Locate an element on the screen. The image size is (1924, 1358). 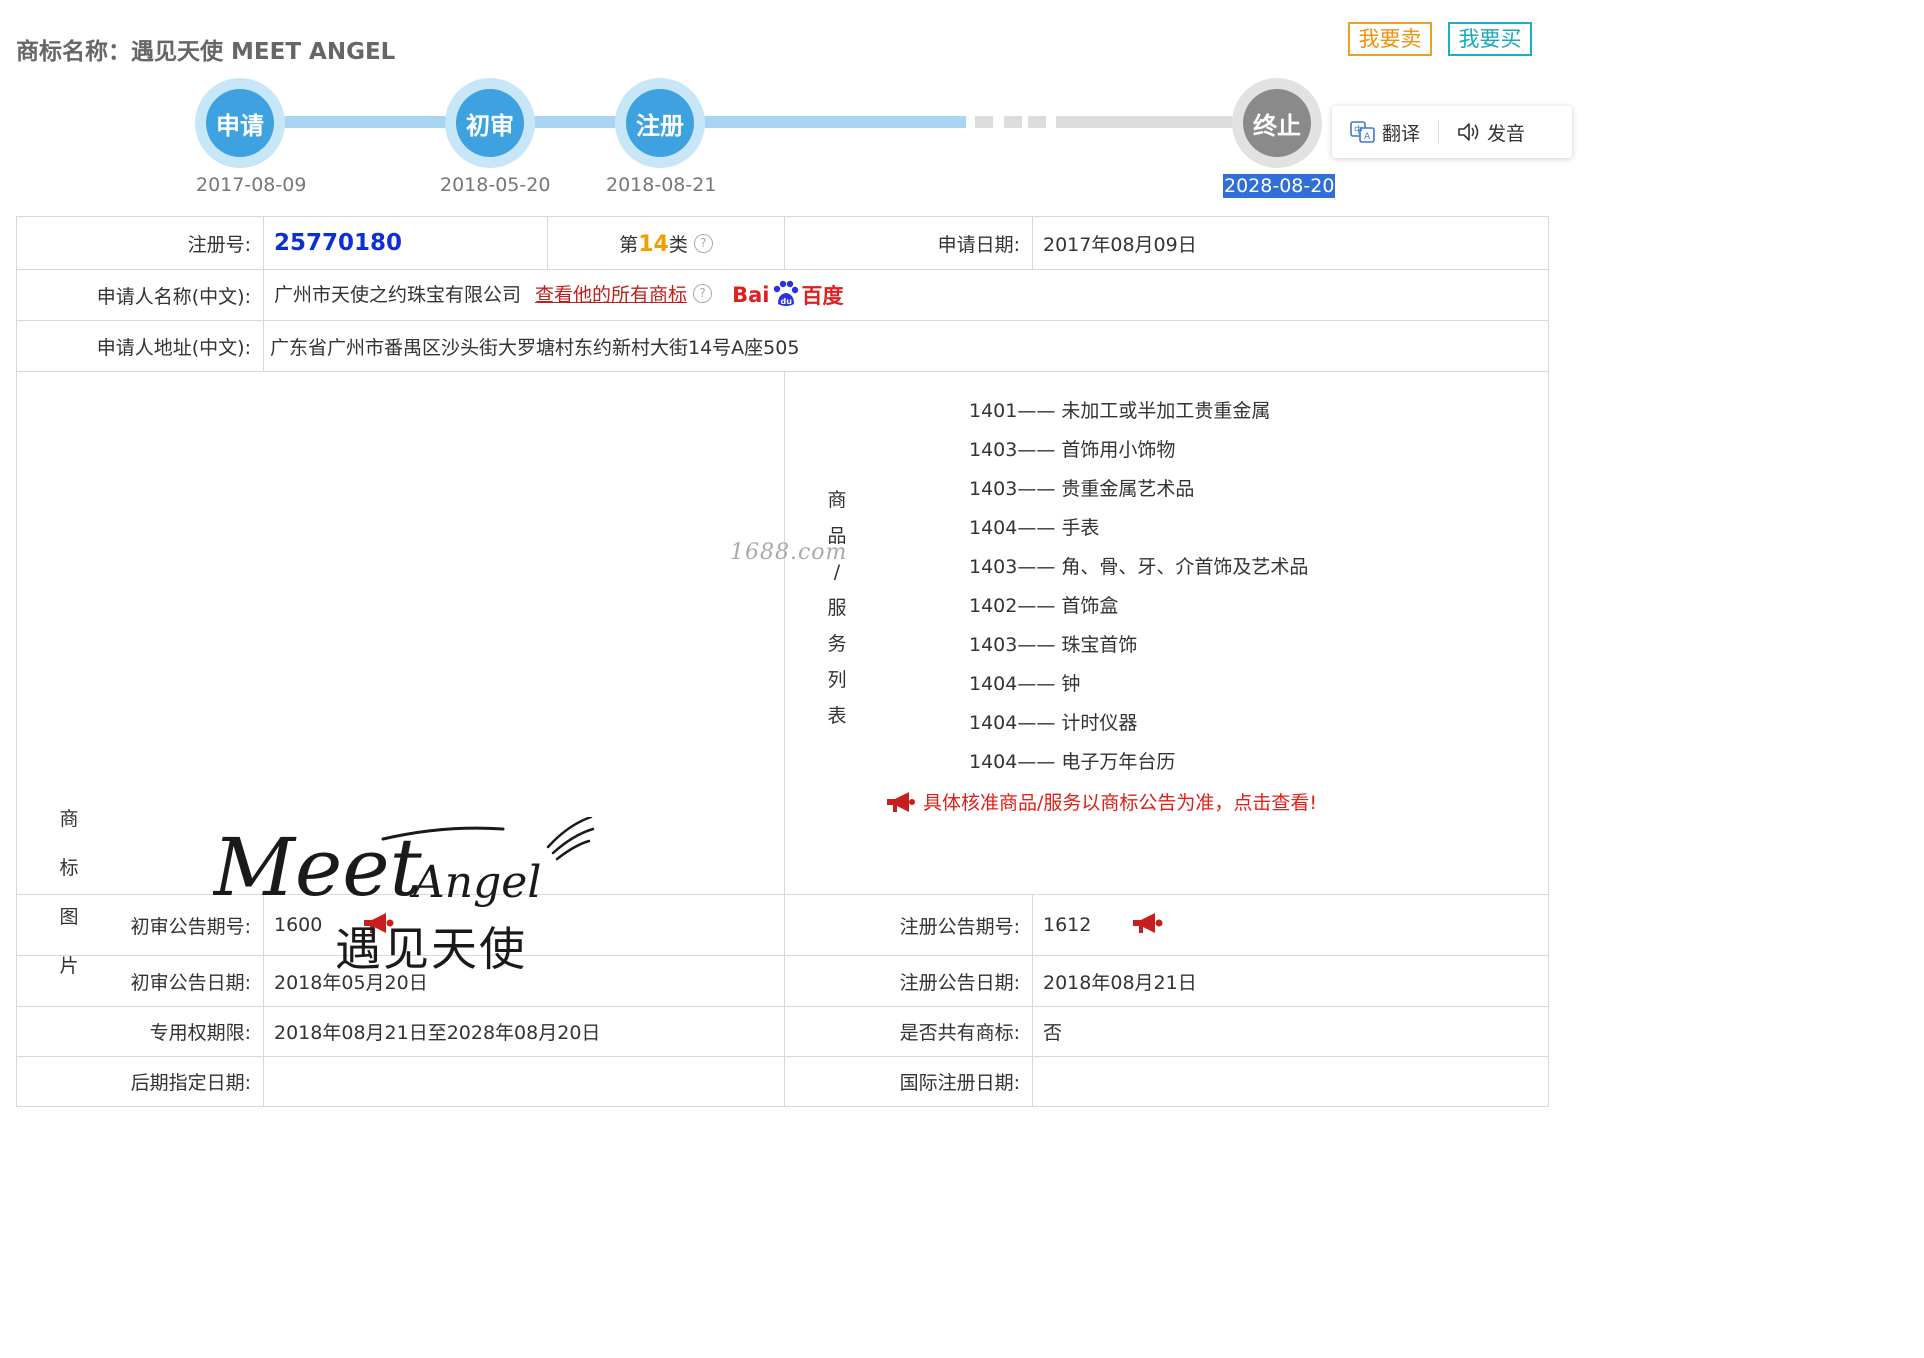
timeline-node-label: 申请 is located at coordinates (240, 123).